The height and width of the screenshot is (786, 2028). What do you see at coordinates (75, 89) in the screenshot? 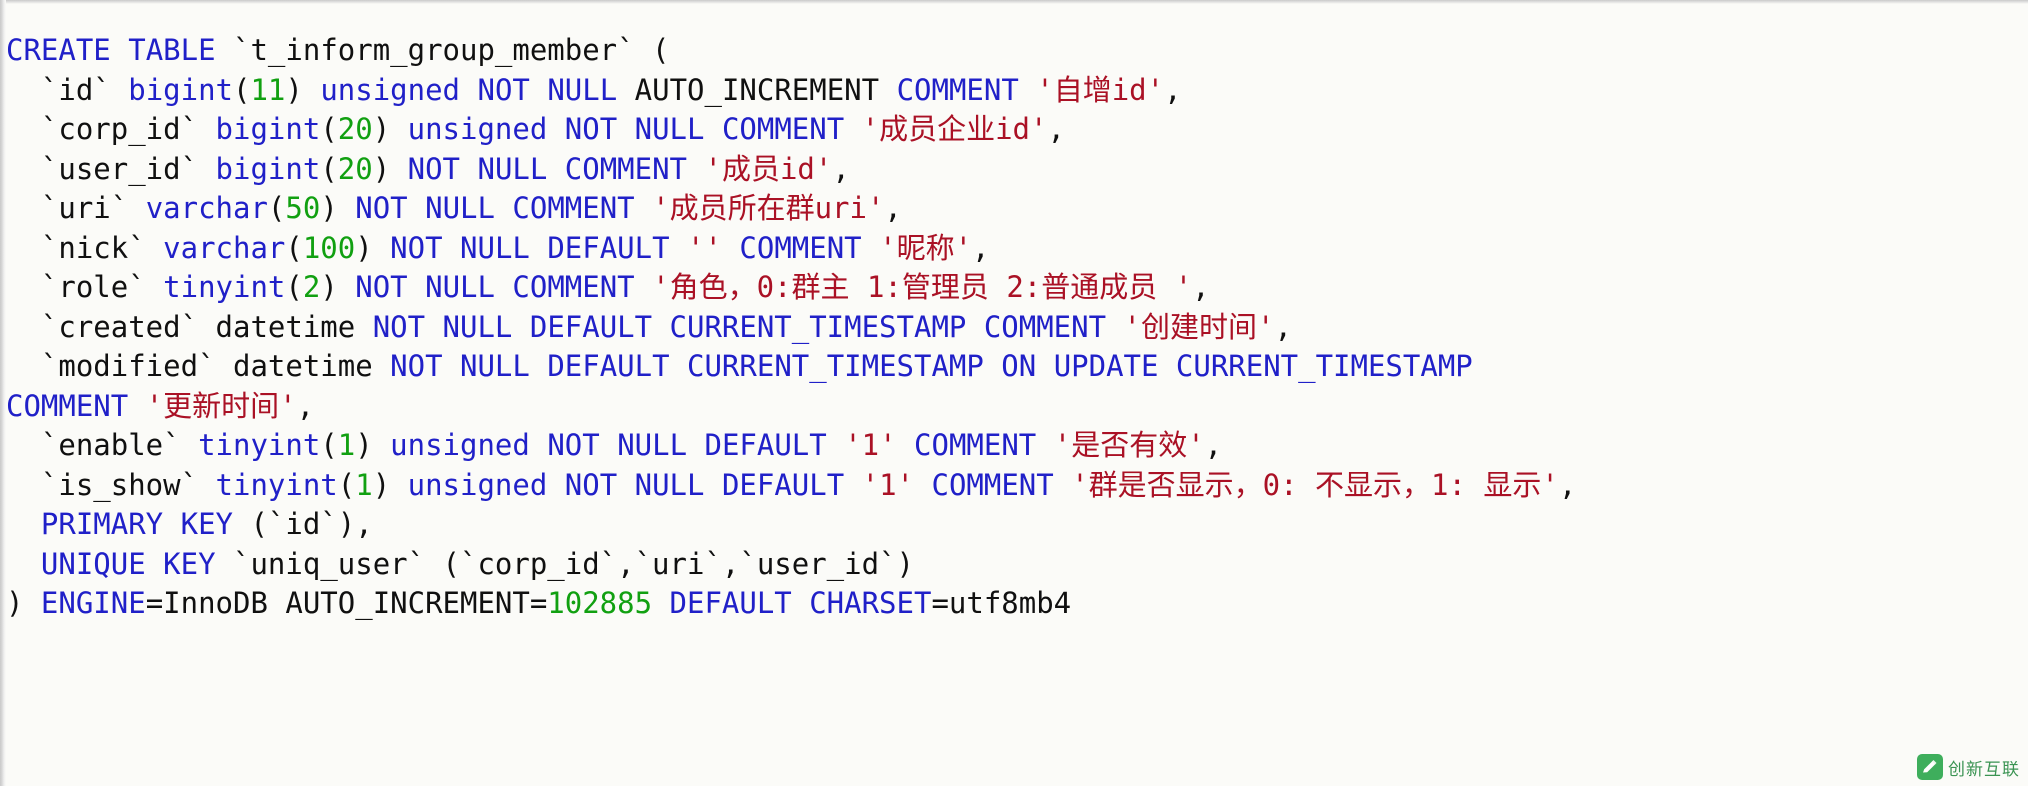
I see `code-token: `id`` at bounding box center [75, 89].